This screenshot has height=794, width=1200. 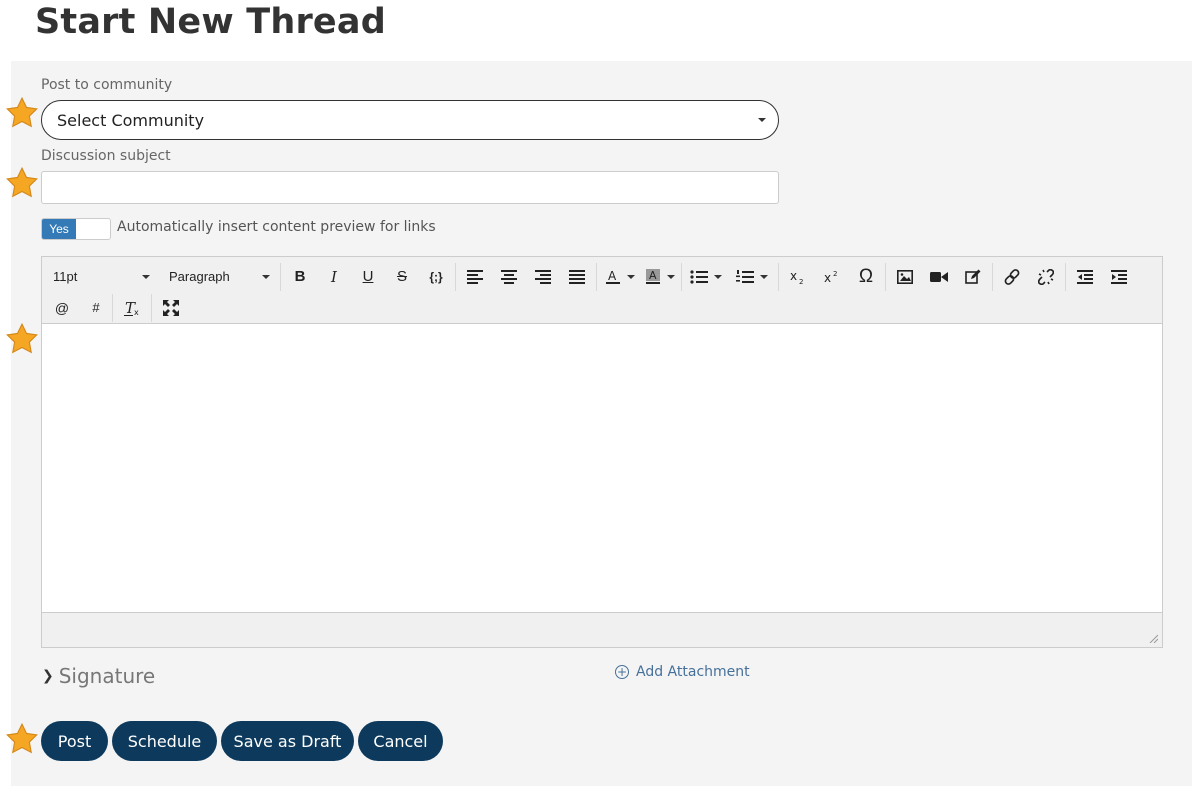 I want to click on code-icon: {;}, so click(x=436, y=276).